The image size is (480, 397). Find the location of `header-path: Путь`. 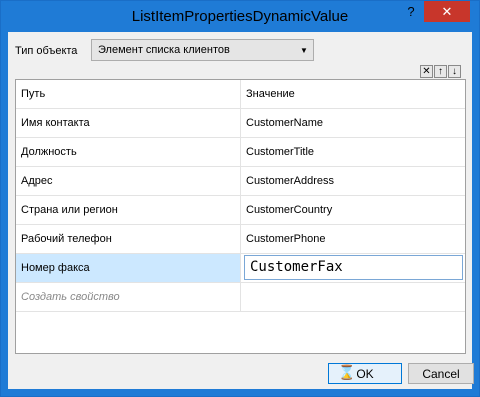

header-path: Путь is located at coordinates (128, 94).